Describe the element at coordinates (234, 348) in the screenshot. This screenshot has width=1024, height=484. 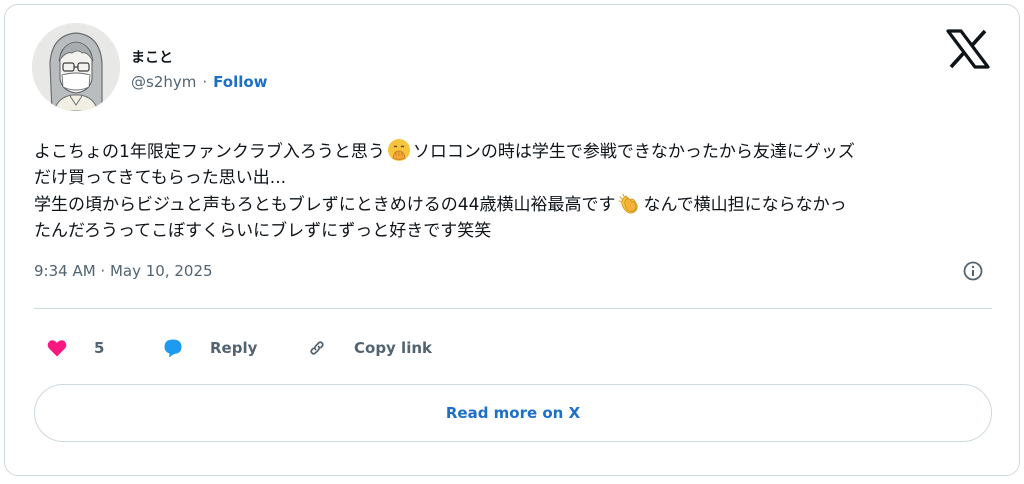
I see `reply-label: Reply` at that location.